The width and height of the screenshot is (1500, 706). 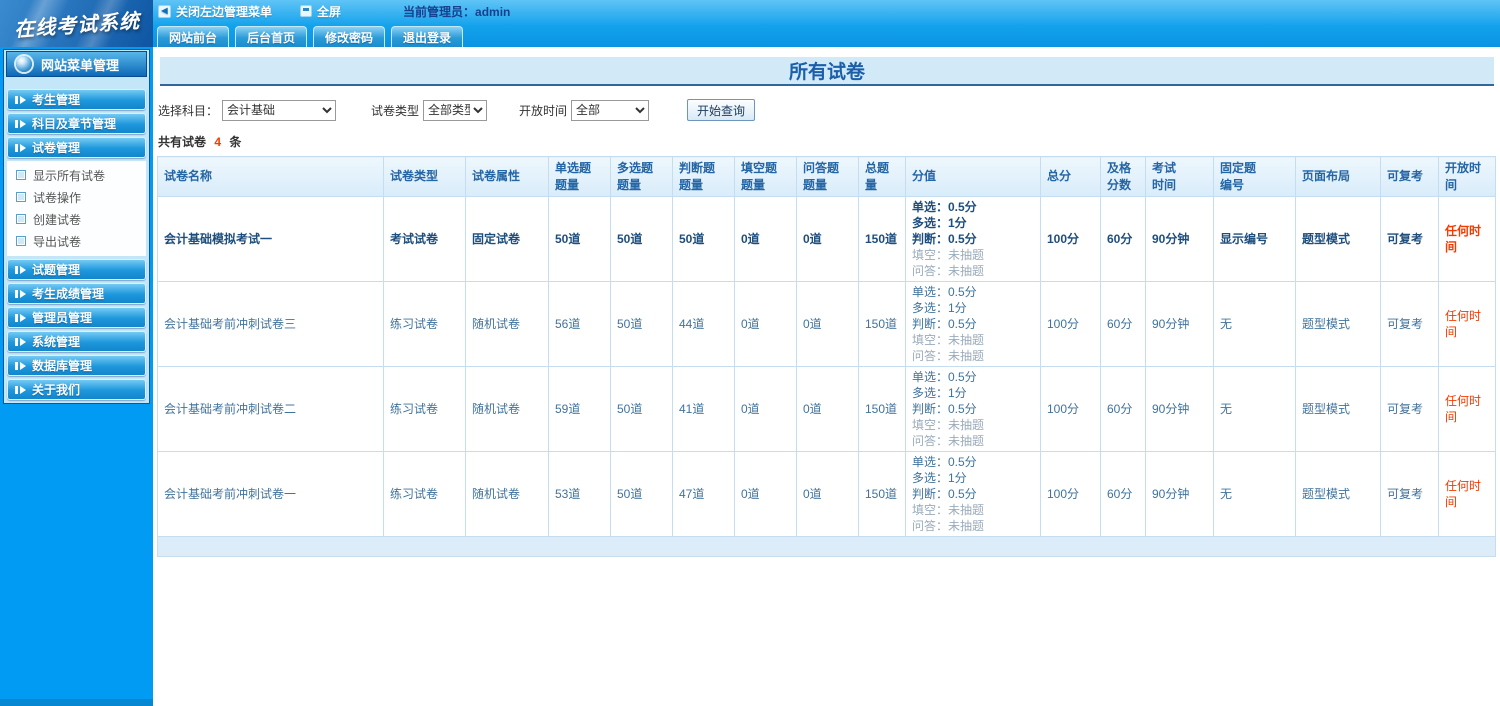 I want to click on cell-judge-count: 50道, so click(x=703, y=239).